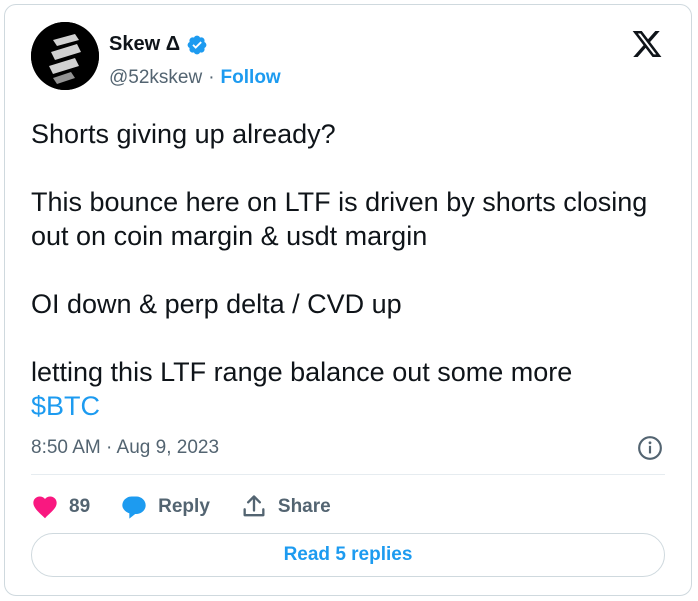 The image size is (698, 601). Describe the element at coordinates (134, 507) in the screenshot. I see `reply-bubble-icon` at that location.